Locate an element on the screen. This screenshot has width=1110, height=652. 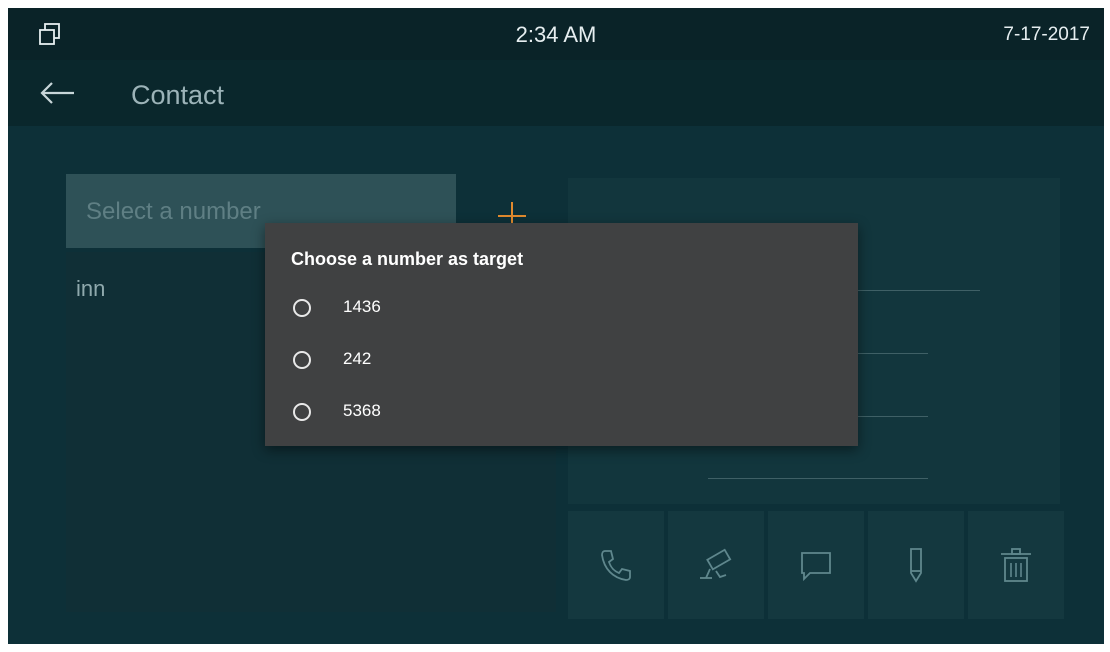
title-bar: Contact is located at coordinates (556, 93).